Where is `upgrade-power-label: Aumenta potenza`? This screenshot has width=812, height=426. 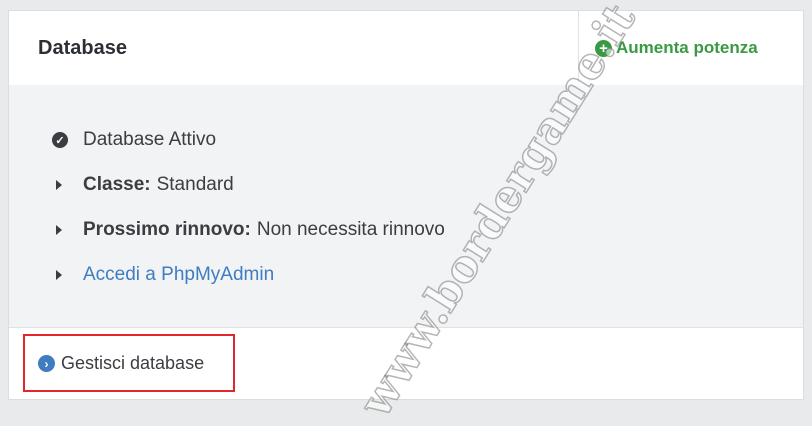
upgrade-power-label: Aumenta potenza is located at coordinates (687, 47).